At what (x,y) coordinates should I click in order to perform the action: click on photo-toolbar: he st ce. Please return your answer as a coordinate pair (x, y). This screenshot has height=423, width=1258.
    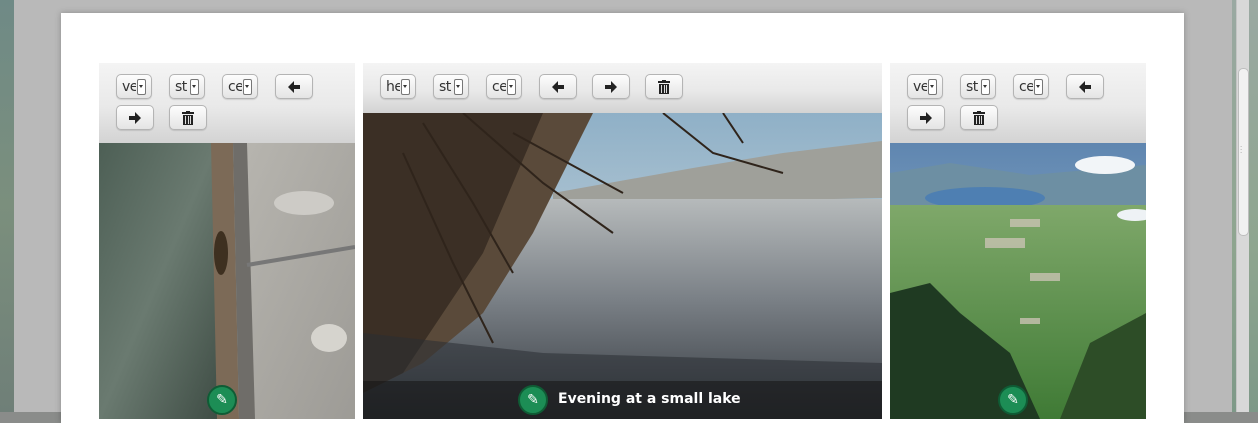
    Looking at the image, I should click on (622, 88).